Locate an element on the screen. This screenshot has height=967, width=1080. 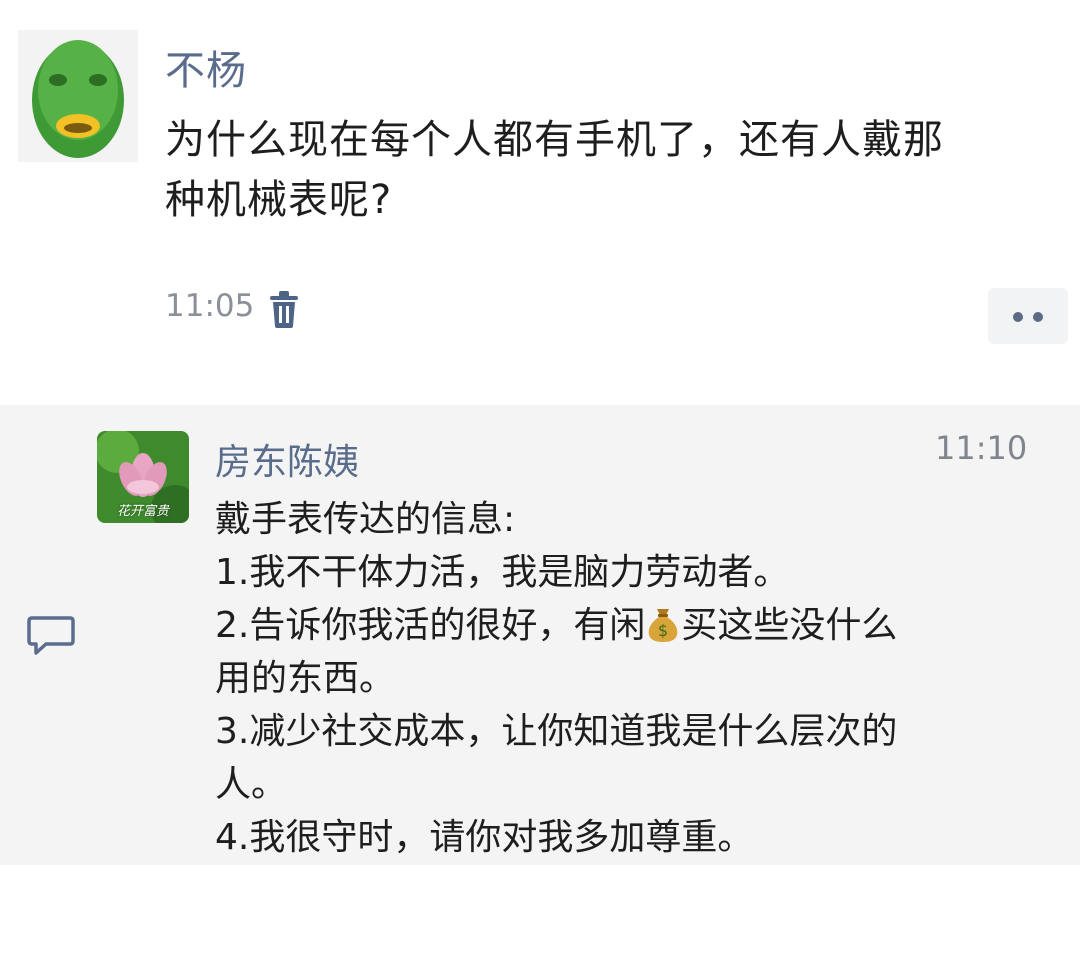
comment-line: 2.告诉你我活的很好，有闲 $ 买这些没什么 is located at coordinates (630, 625).